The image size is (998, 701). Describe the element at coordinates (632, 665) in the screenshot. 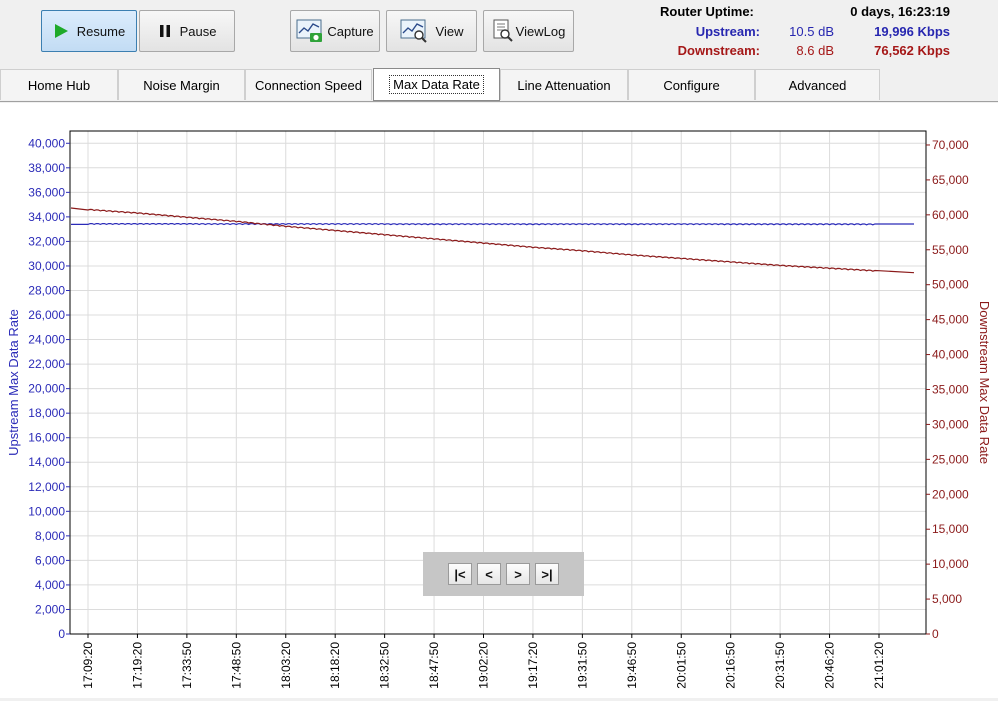

I see `x-tick-label: 19:46:50` at that location.